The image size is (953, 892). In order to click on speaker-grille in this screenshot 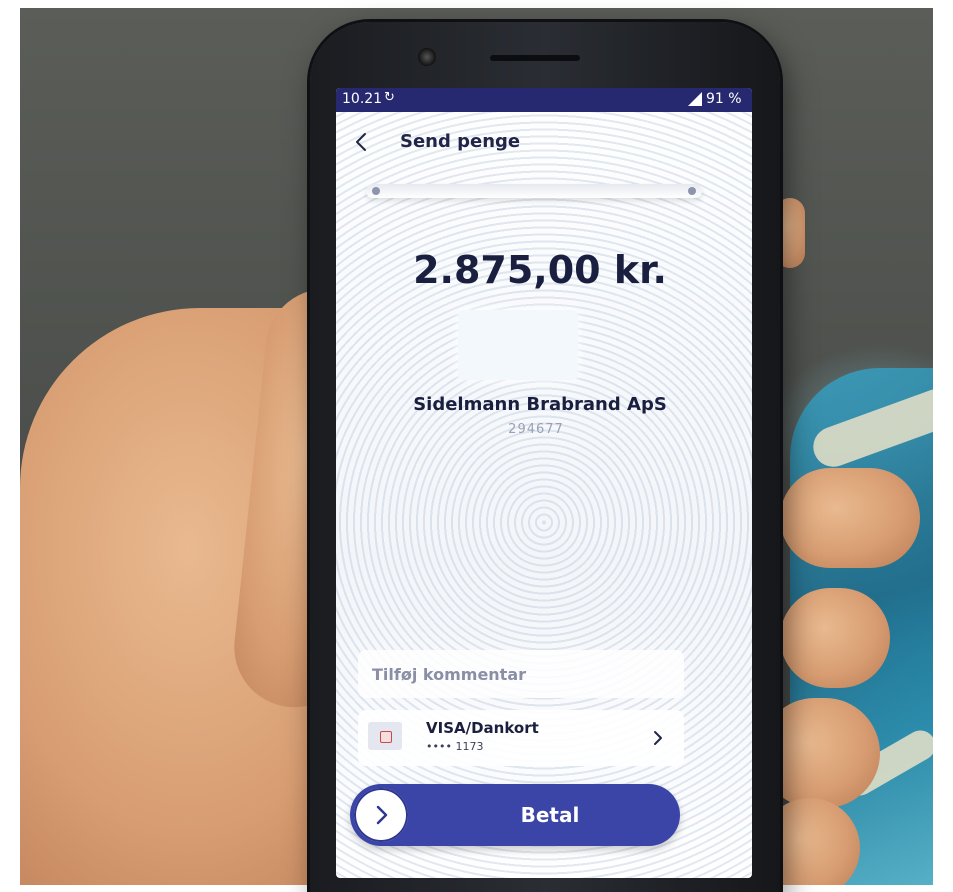, I will do `click(535, 58)`.